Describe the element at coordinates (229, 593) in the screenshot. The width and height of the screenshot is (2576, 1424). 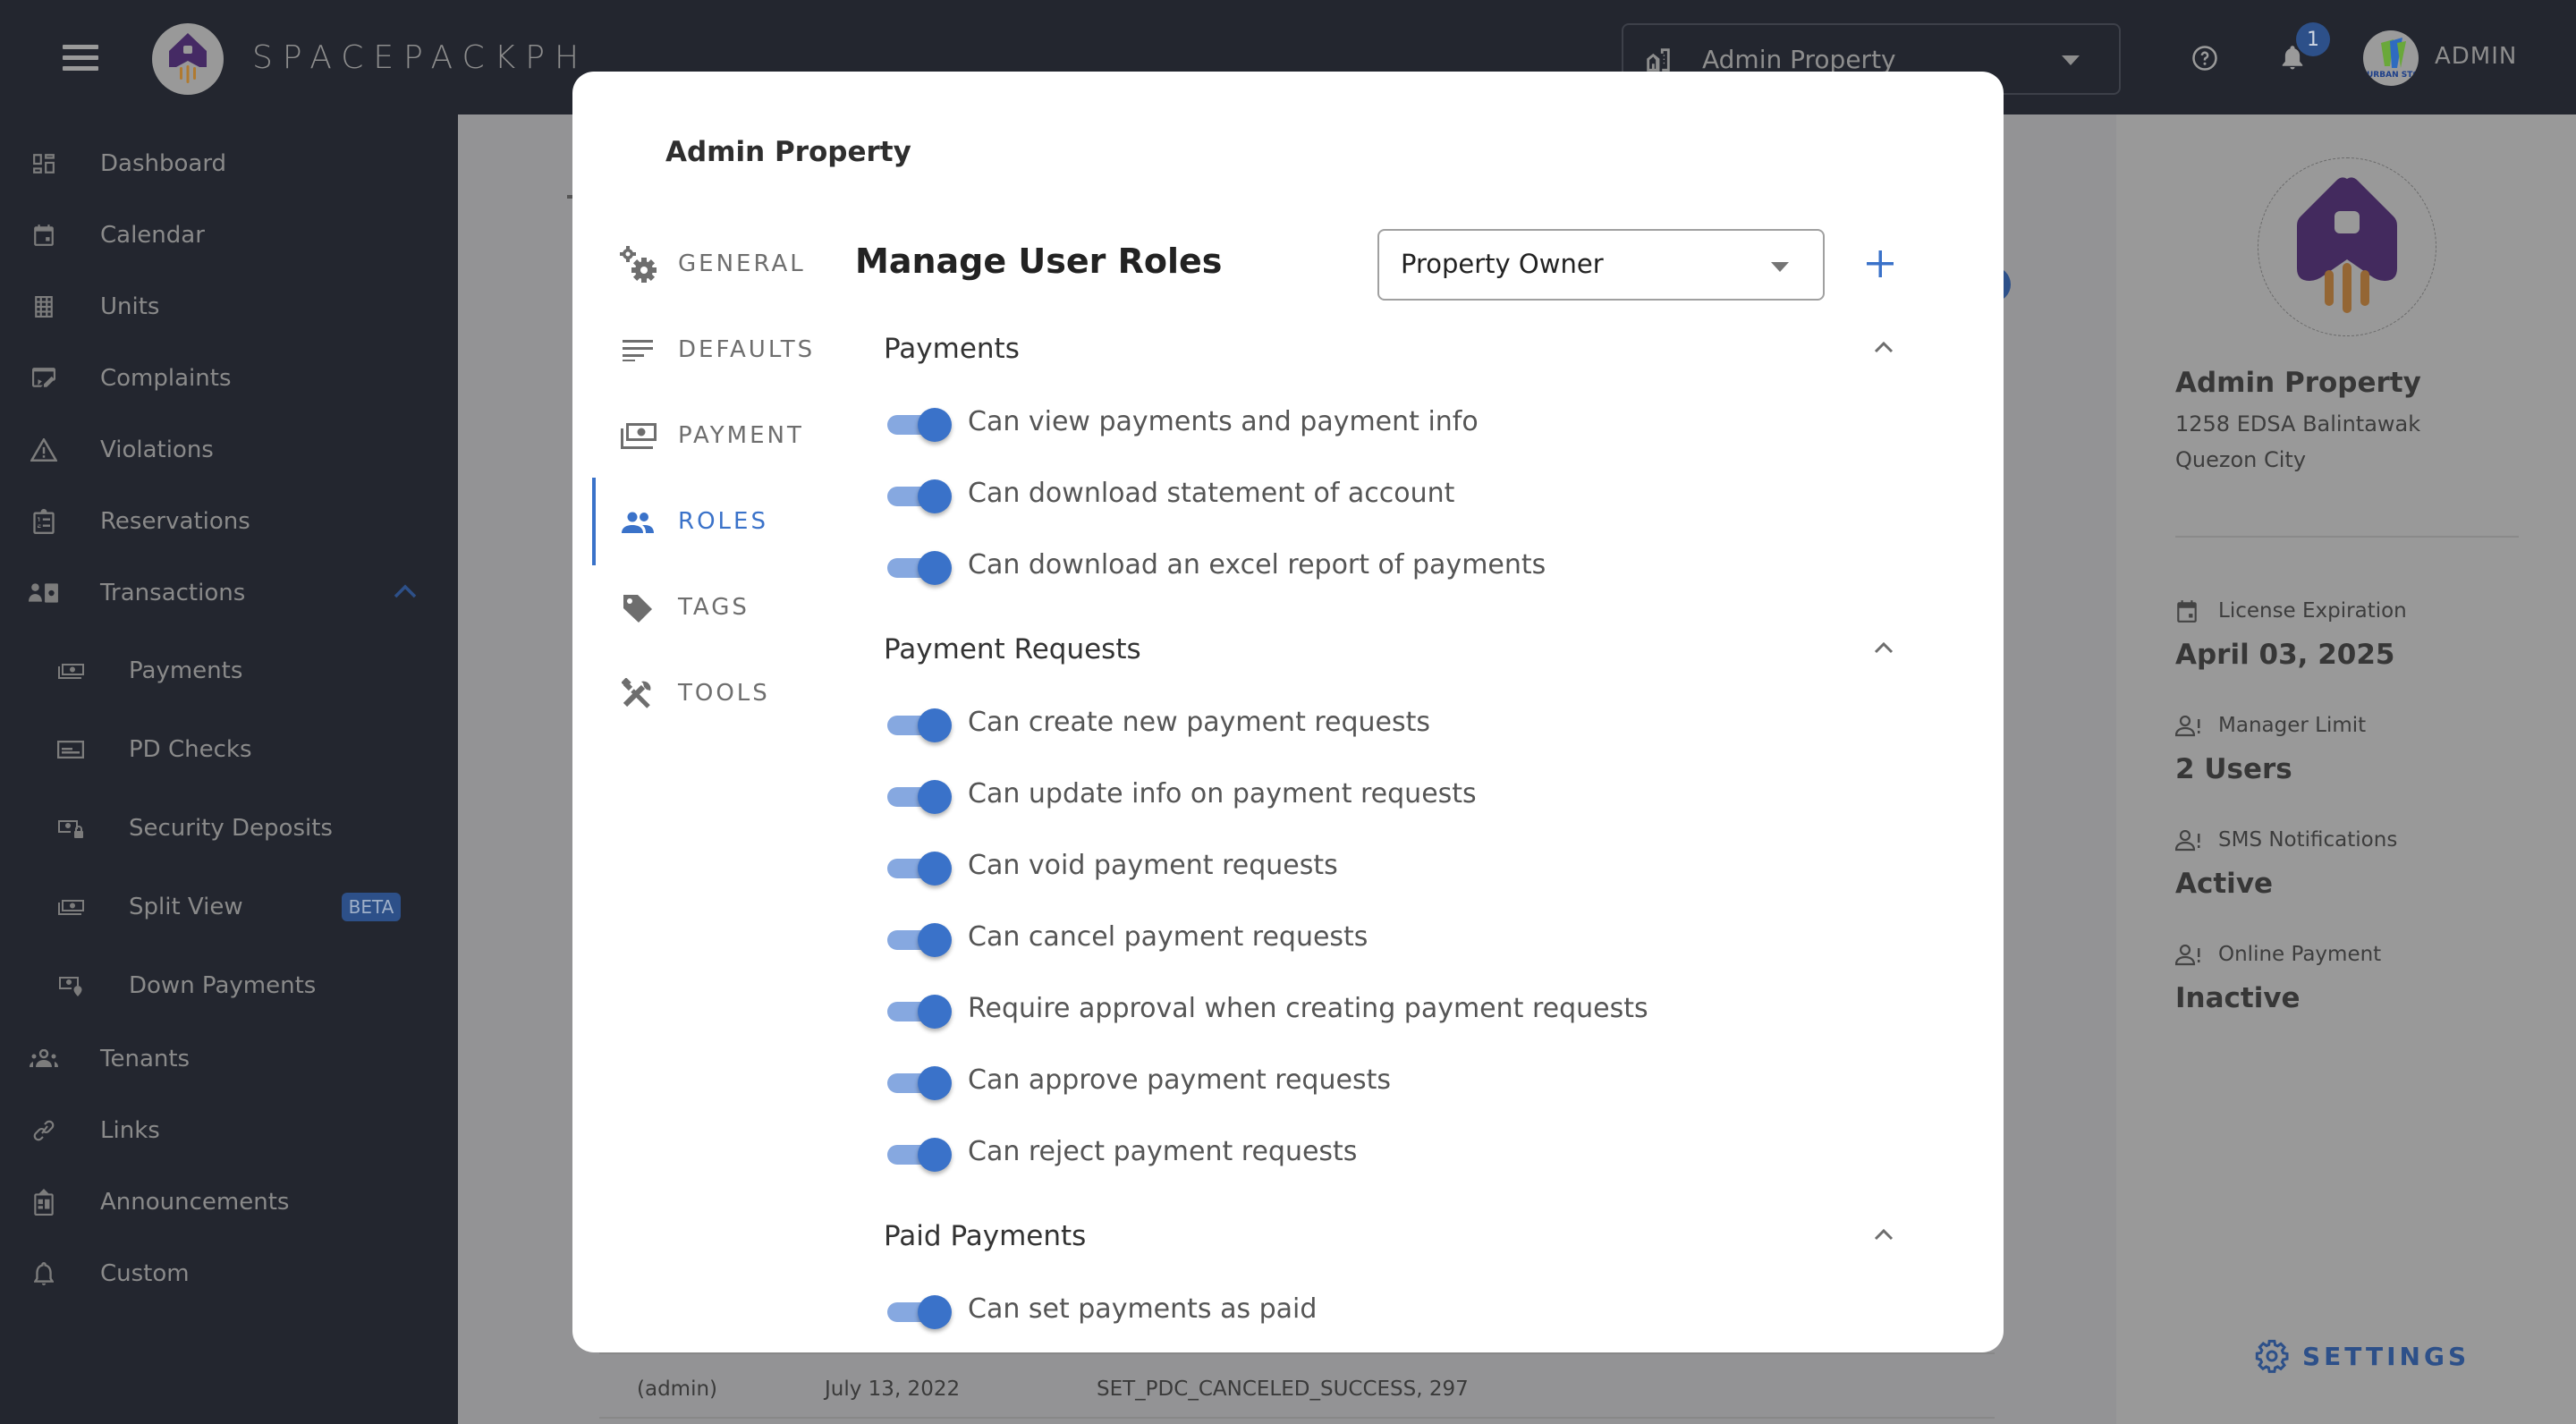
I see `sidebar-item-transactions: Transactions` at that location.